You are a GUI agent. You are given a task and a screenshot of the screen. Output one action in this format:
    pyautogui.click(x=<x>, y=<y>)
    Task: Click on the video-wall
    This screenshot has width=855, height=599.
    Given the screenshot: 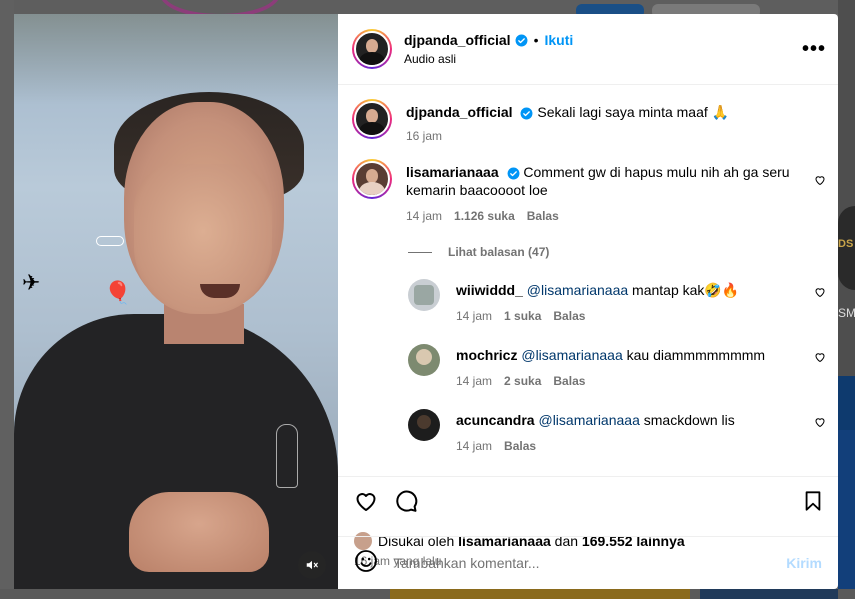 What is the action you would take?
    pyautogui.click(x=176, y=59)
    